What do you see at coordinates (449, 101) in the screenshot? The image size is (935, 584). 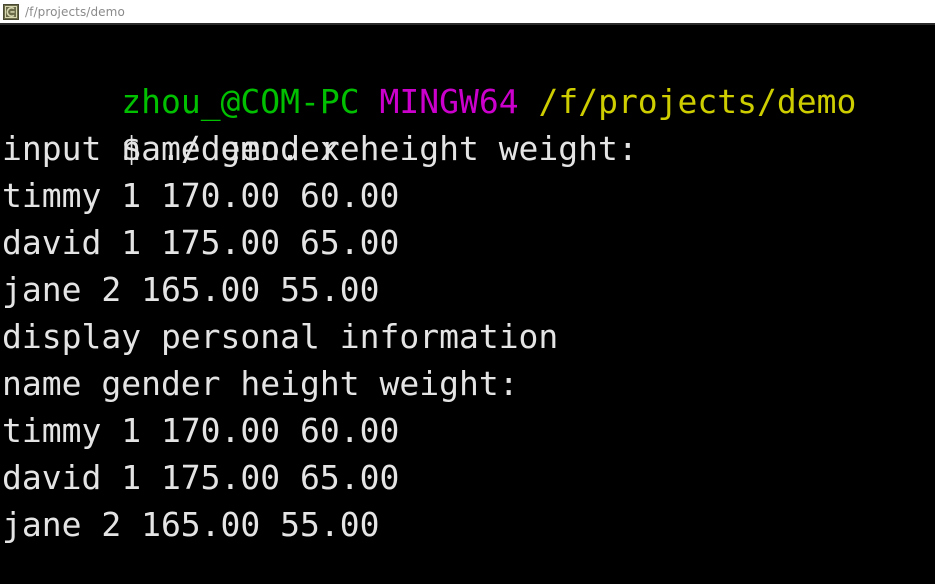 I see `prompt-shell: MINGW64` at bounding box center [449, 101].